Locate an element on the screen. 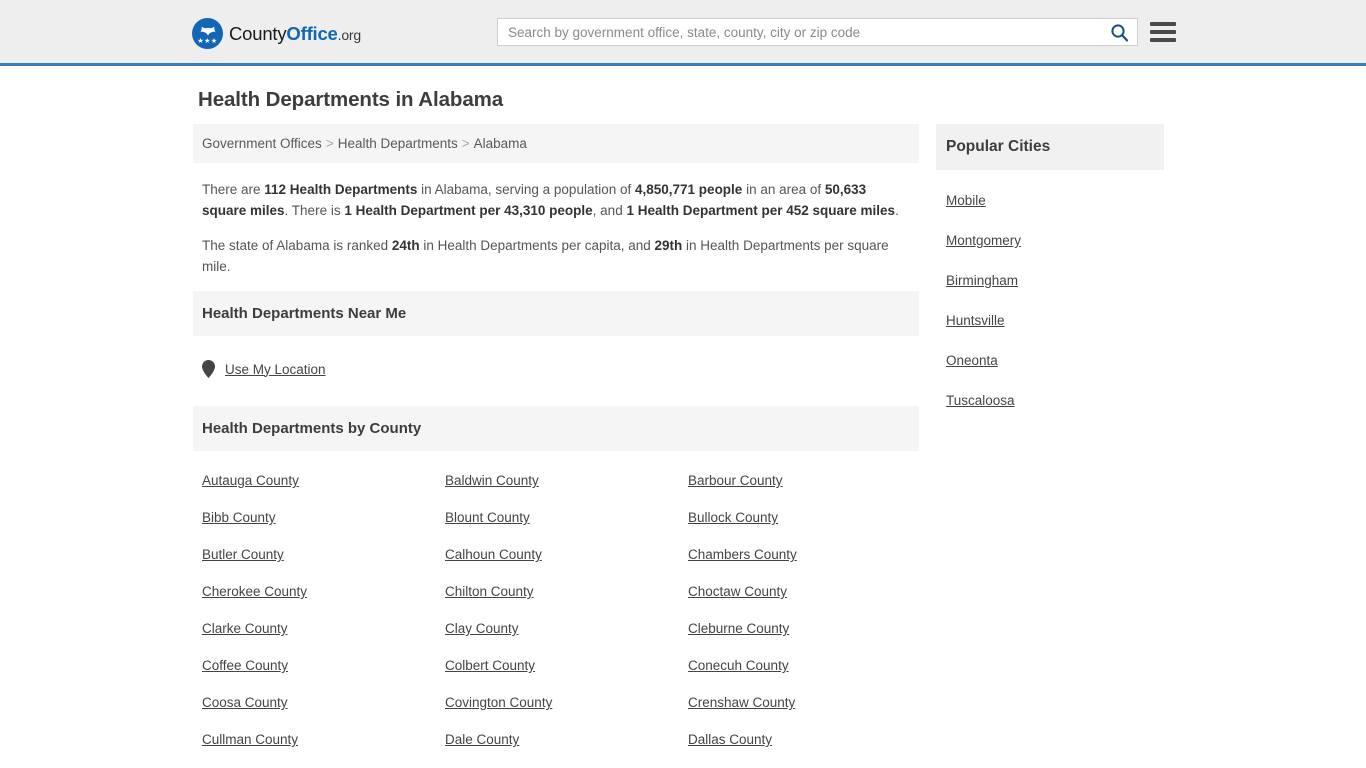  county-link: Butler County is located at coordinates (323, 554).